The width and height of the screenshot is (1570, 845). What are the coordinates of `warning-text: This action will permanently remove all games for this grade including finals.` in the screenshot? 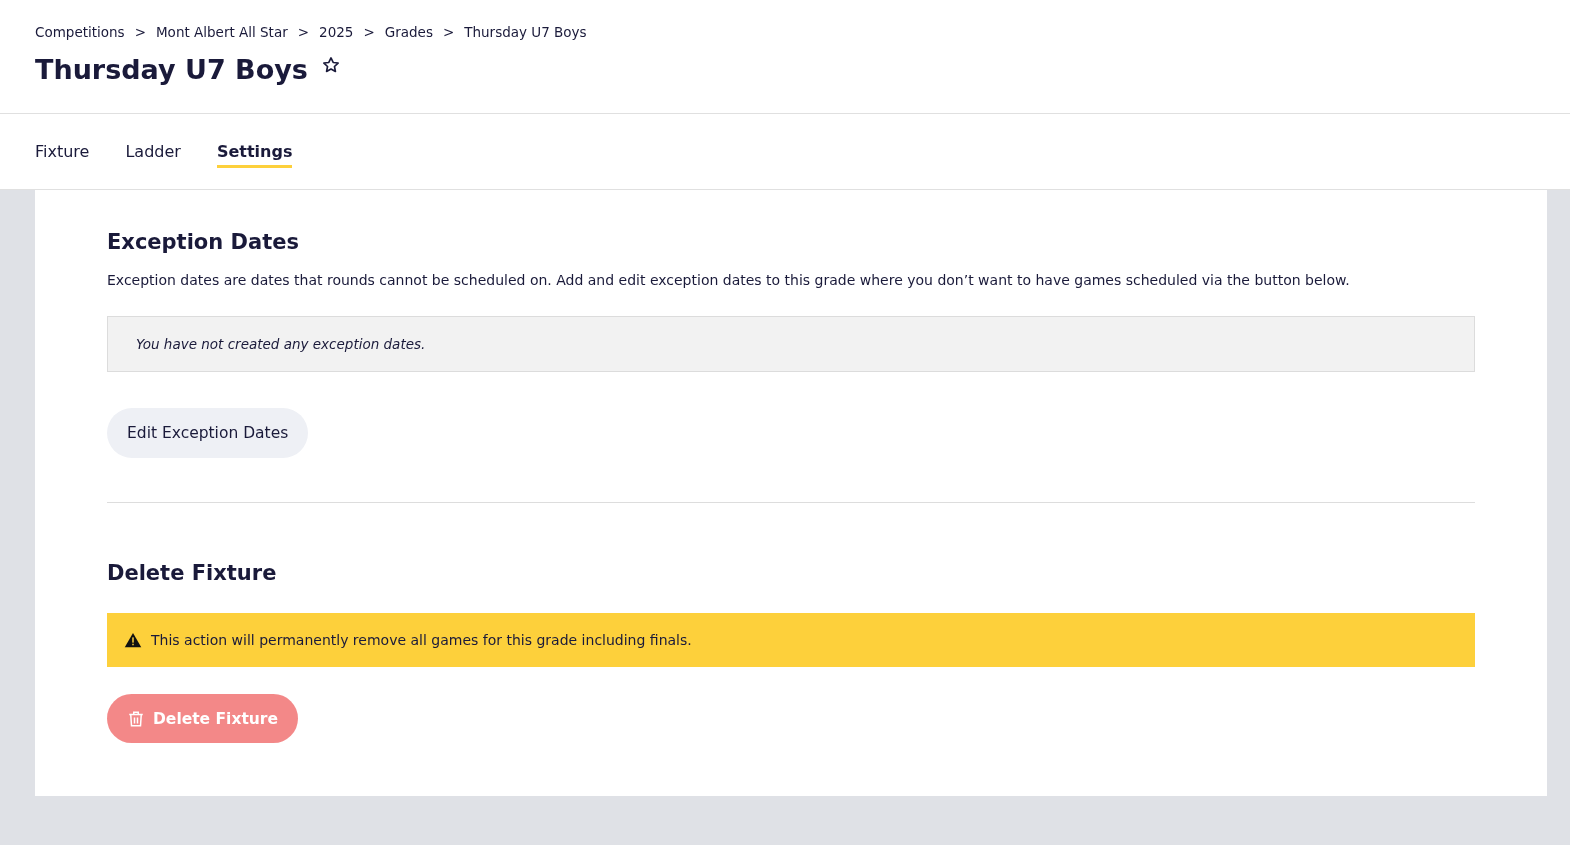 It's located at (421, 640).